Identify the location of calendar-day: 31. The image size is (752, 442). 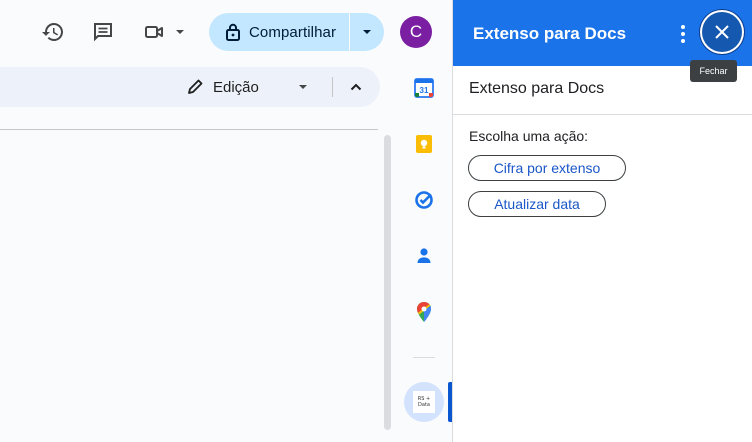
(424, 90).